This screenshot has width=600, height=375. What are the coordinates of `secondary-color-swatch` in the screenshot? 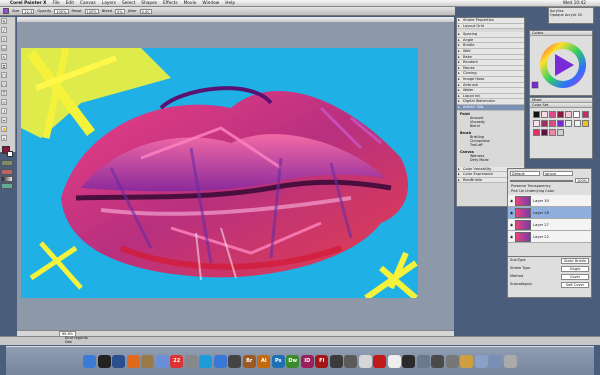 It's located at (10, 154).